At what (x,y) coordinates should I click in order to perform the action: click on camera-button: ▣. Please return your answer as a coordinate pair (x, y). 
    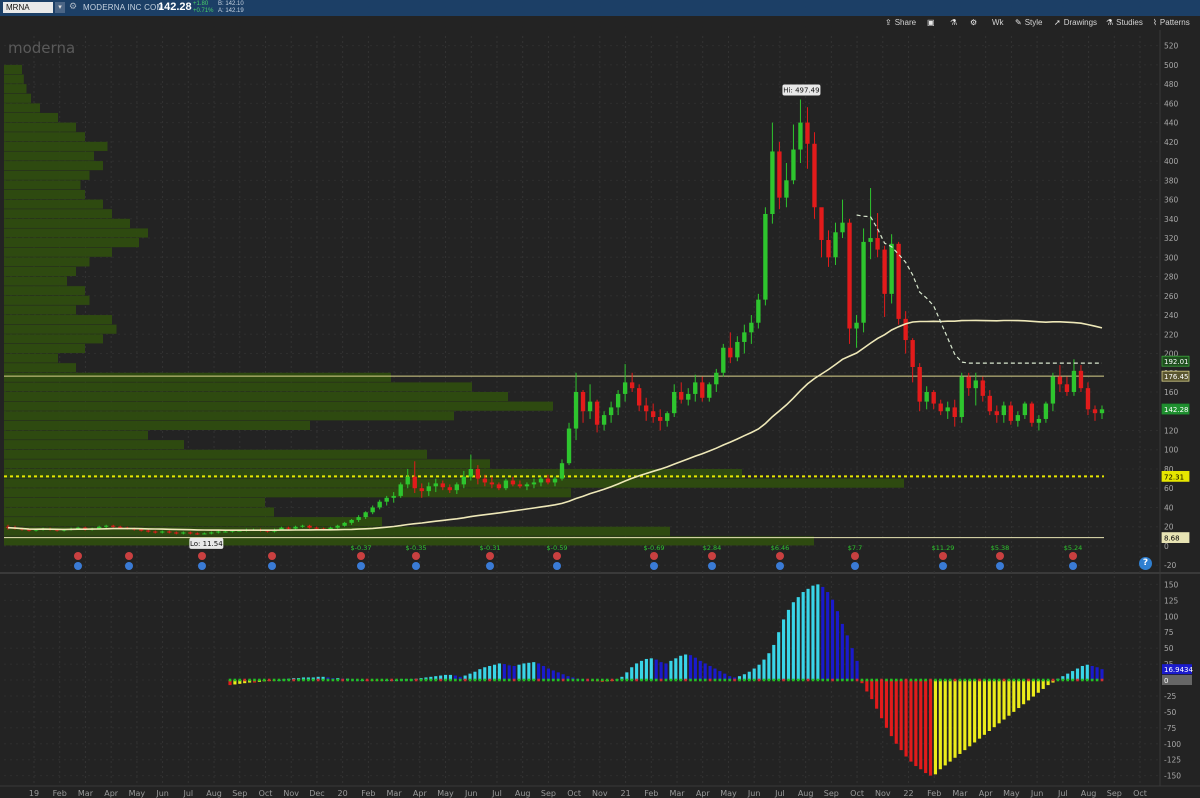
    Looking at the image, I should click on (932, 23).